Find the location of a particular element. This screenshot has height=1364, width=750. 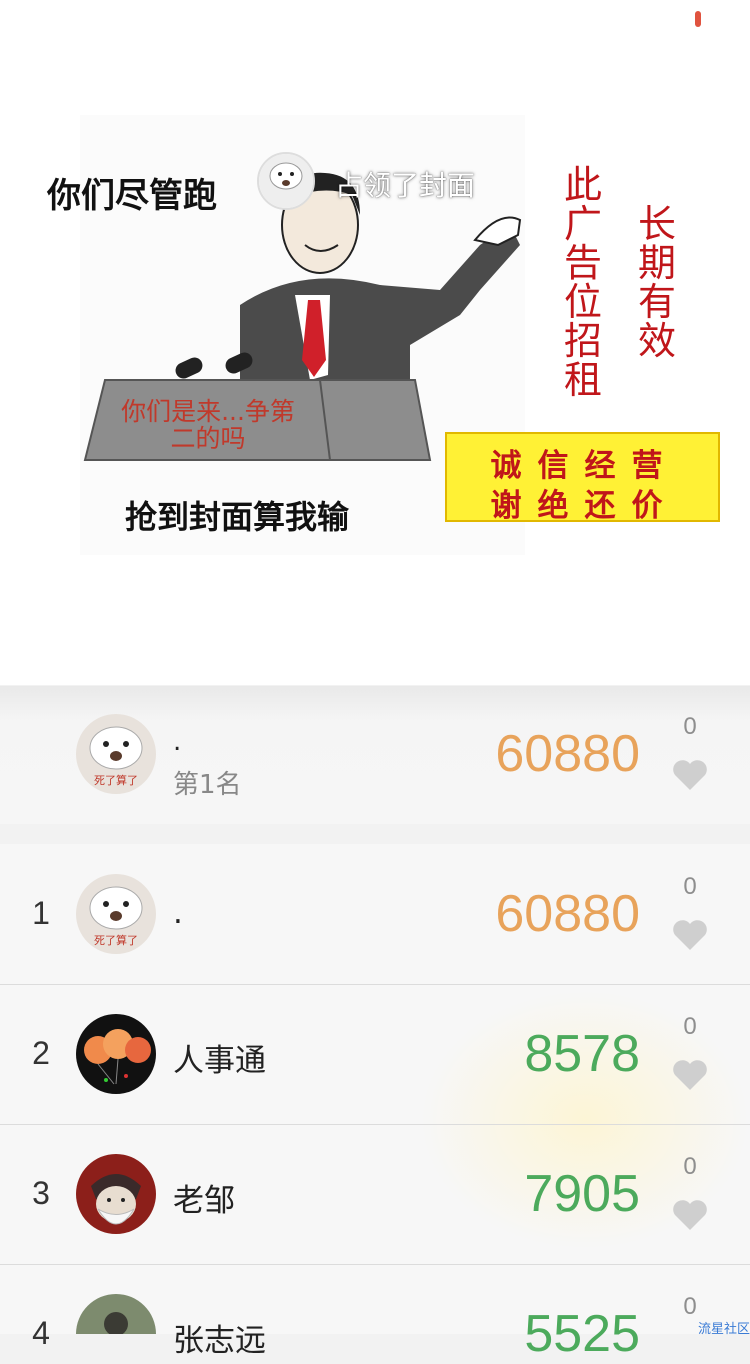

user-name: 张志远 is located at coordinates (219, 1341).